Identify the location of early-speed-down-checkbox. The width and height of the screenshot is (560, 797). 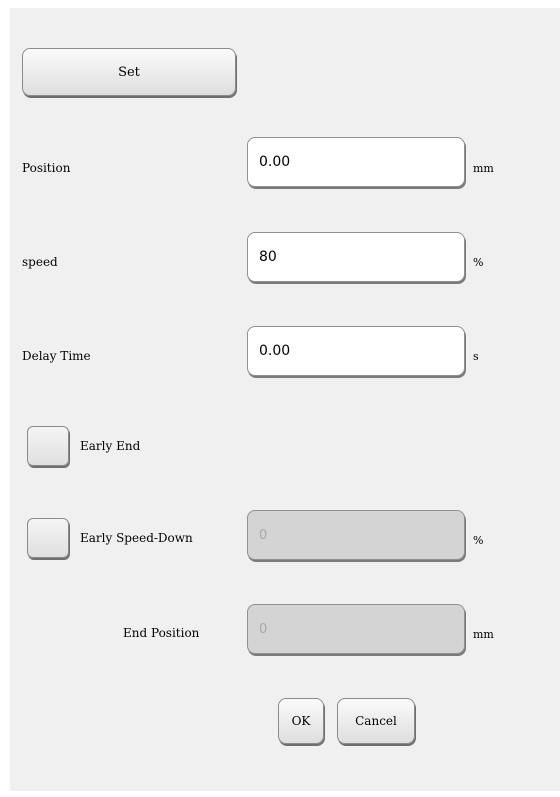
(48, 538).